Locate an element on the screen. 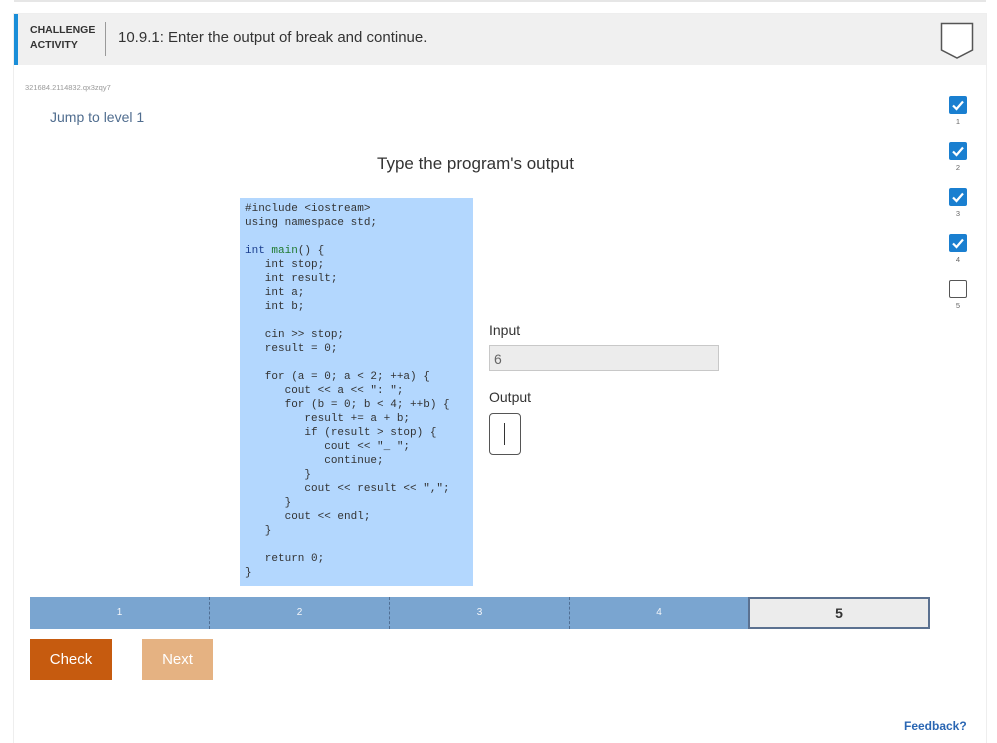 The height and width of the screenshot is (743, 997). completion-badge-icon is located at coordinates (957, 40).